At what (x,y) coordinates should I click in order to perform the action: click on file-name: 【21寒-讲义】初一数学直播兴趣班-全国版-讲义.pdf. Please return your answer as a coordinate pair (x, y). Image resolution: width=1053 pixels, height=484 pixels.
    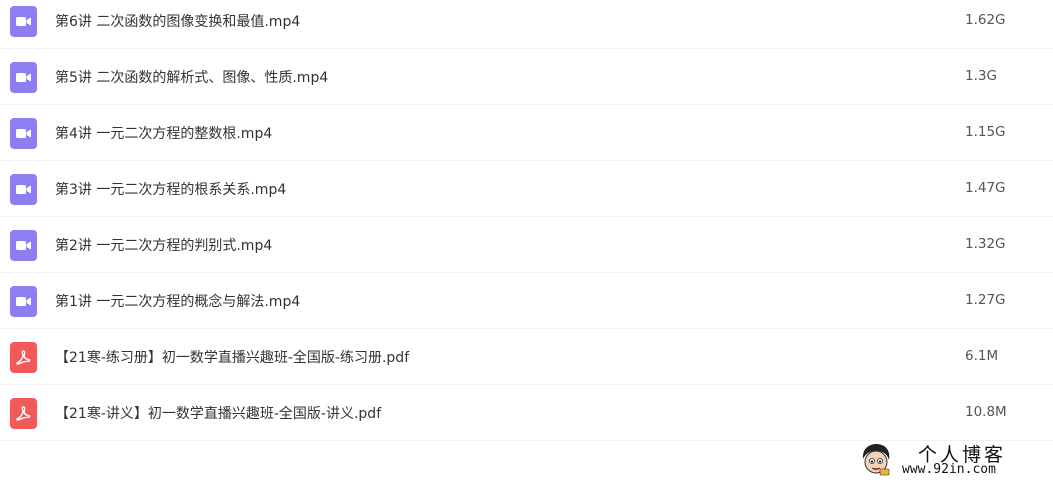
    Looking at the image, I should click on (218, 413).